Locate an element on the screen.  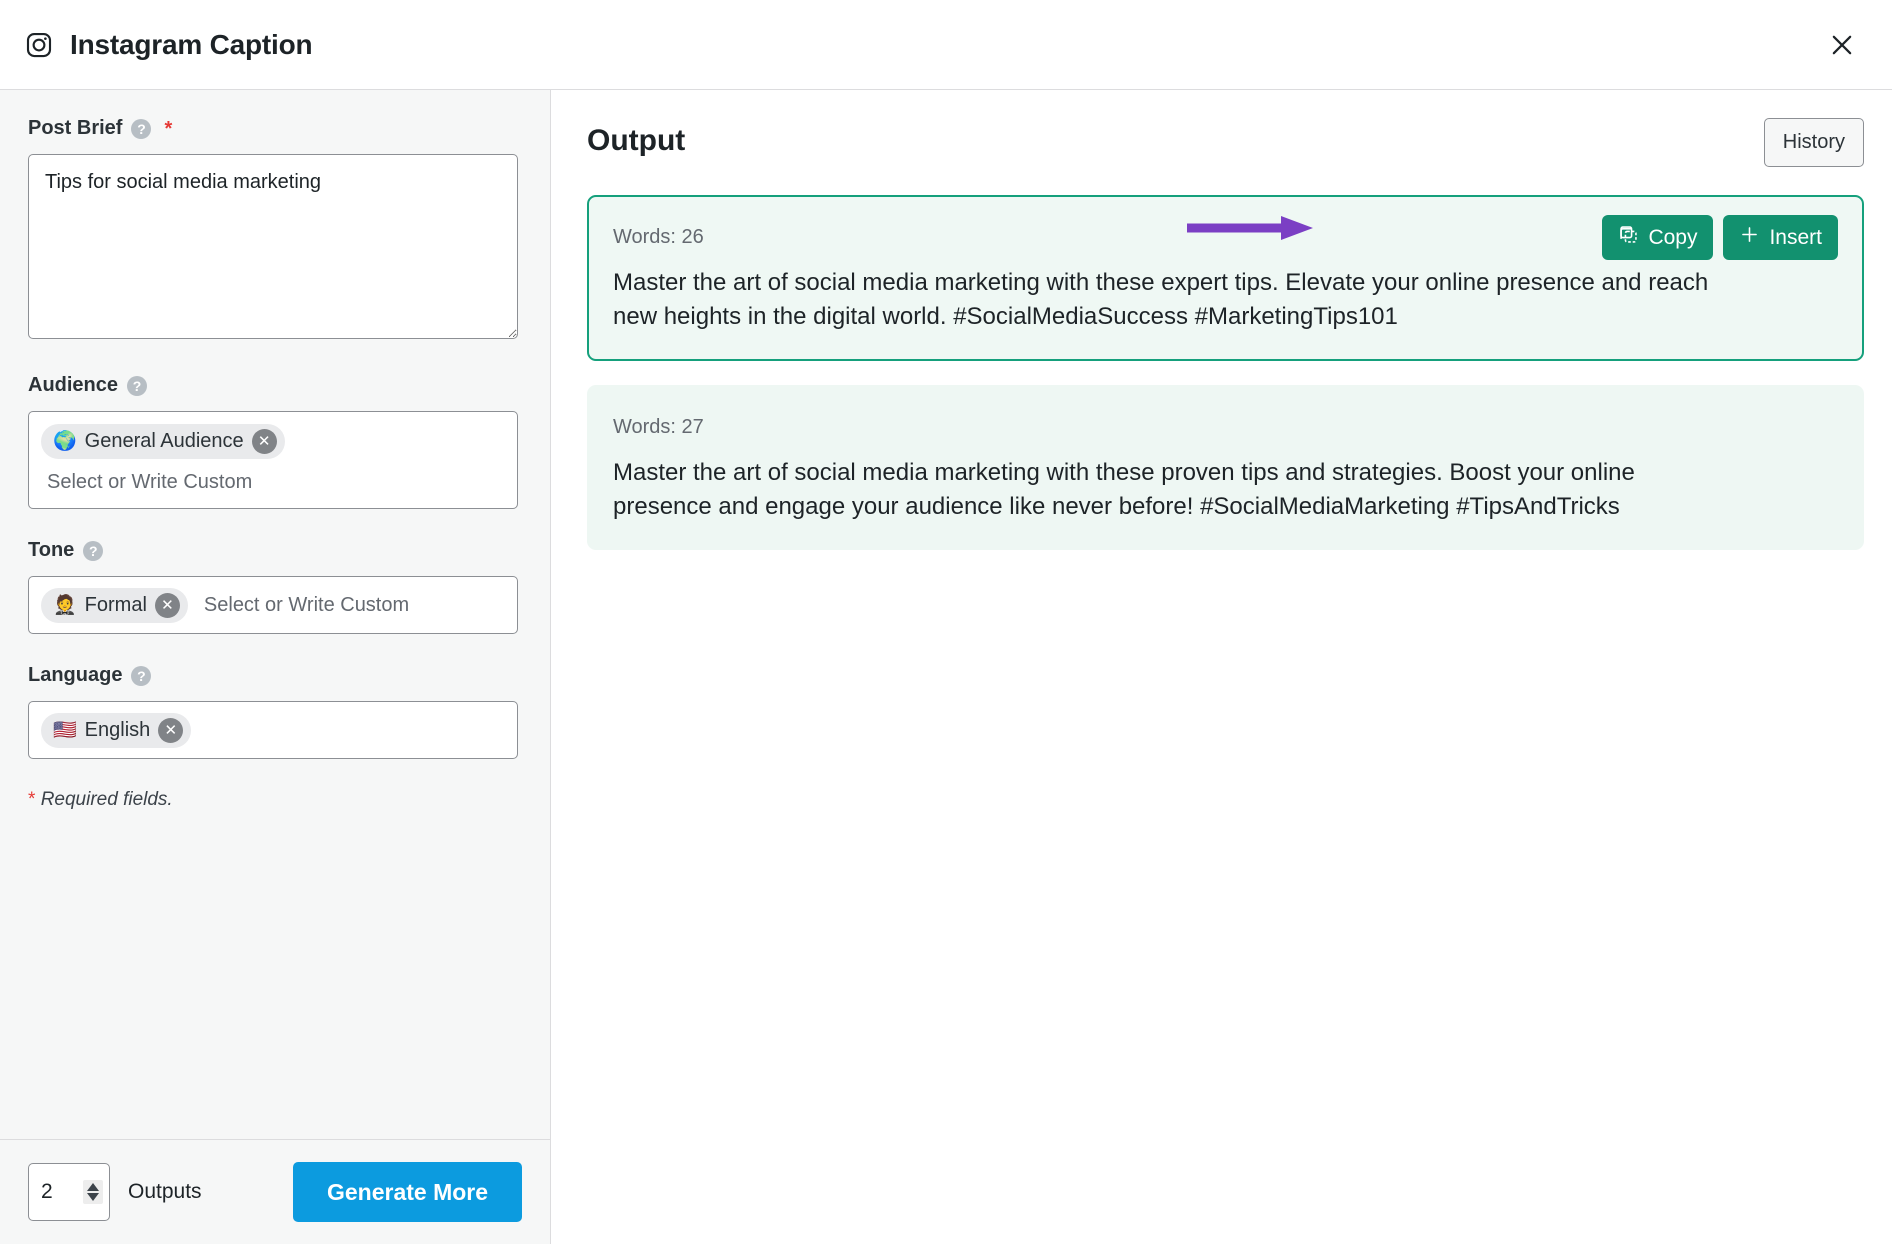
chevron-up-icon is located at coordinates (93, 1187).